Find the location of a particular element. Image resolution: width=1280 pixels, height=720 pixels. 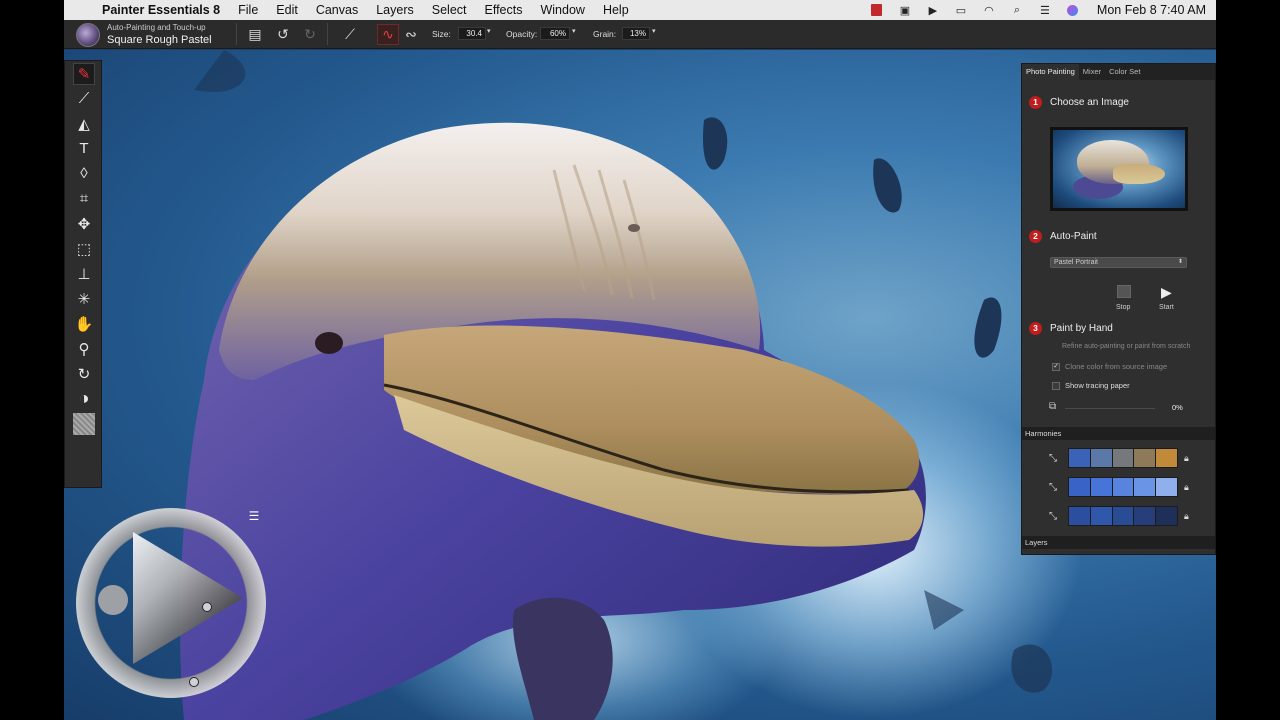

straight-line-stroke-icon: ∾ is located at coordinates (411, 34).